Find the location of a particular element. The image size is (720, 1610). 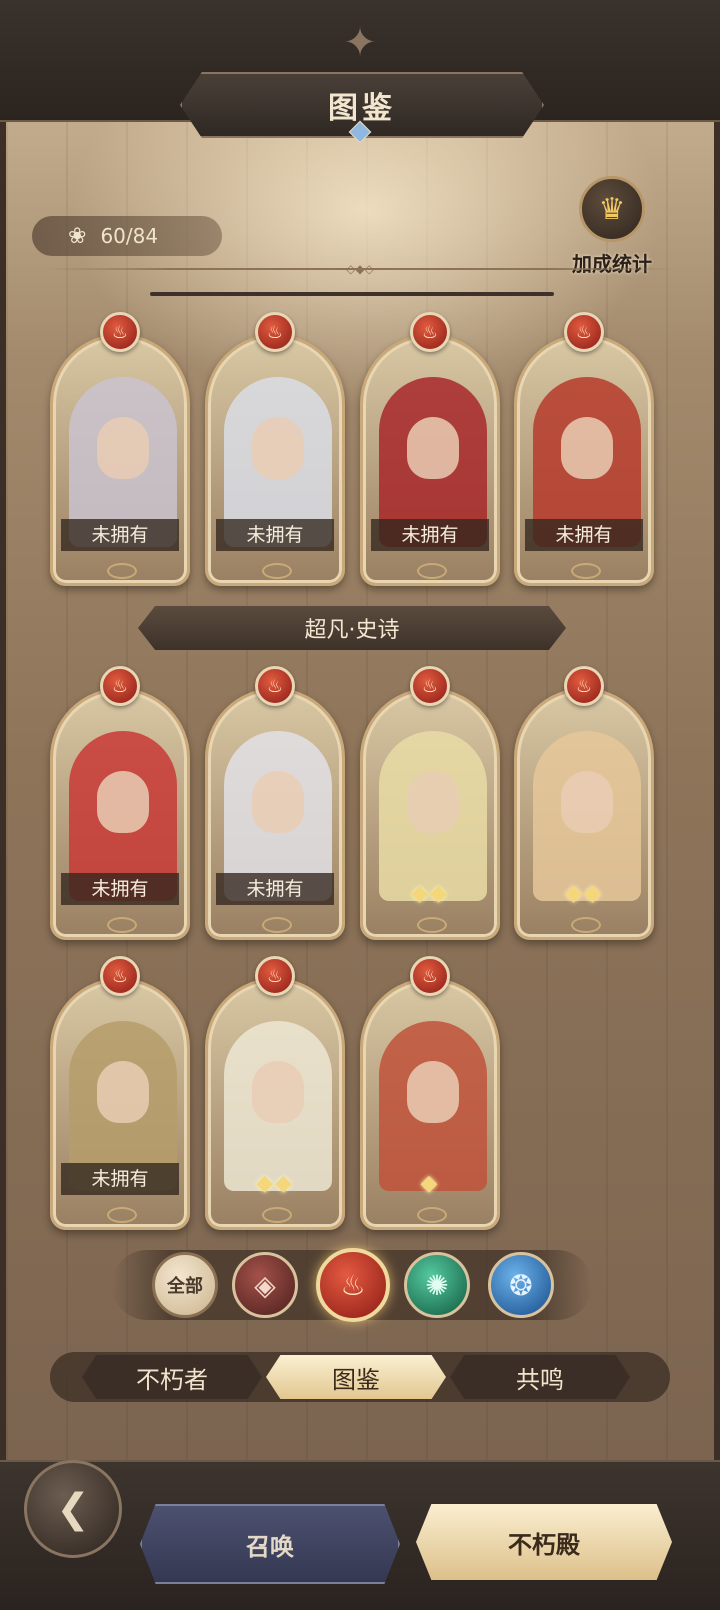

collection-count-text: 60/84 is located at coordinates (129, 236).